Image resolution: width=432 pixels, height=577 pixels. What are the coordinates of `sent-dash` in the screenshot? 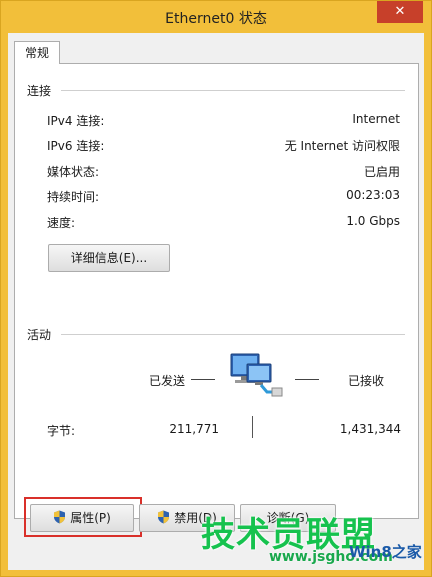 It's located at (203, 379).